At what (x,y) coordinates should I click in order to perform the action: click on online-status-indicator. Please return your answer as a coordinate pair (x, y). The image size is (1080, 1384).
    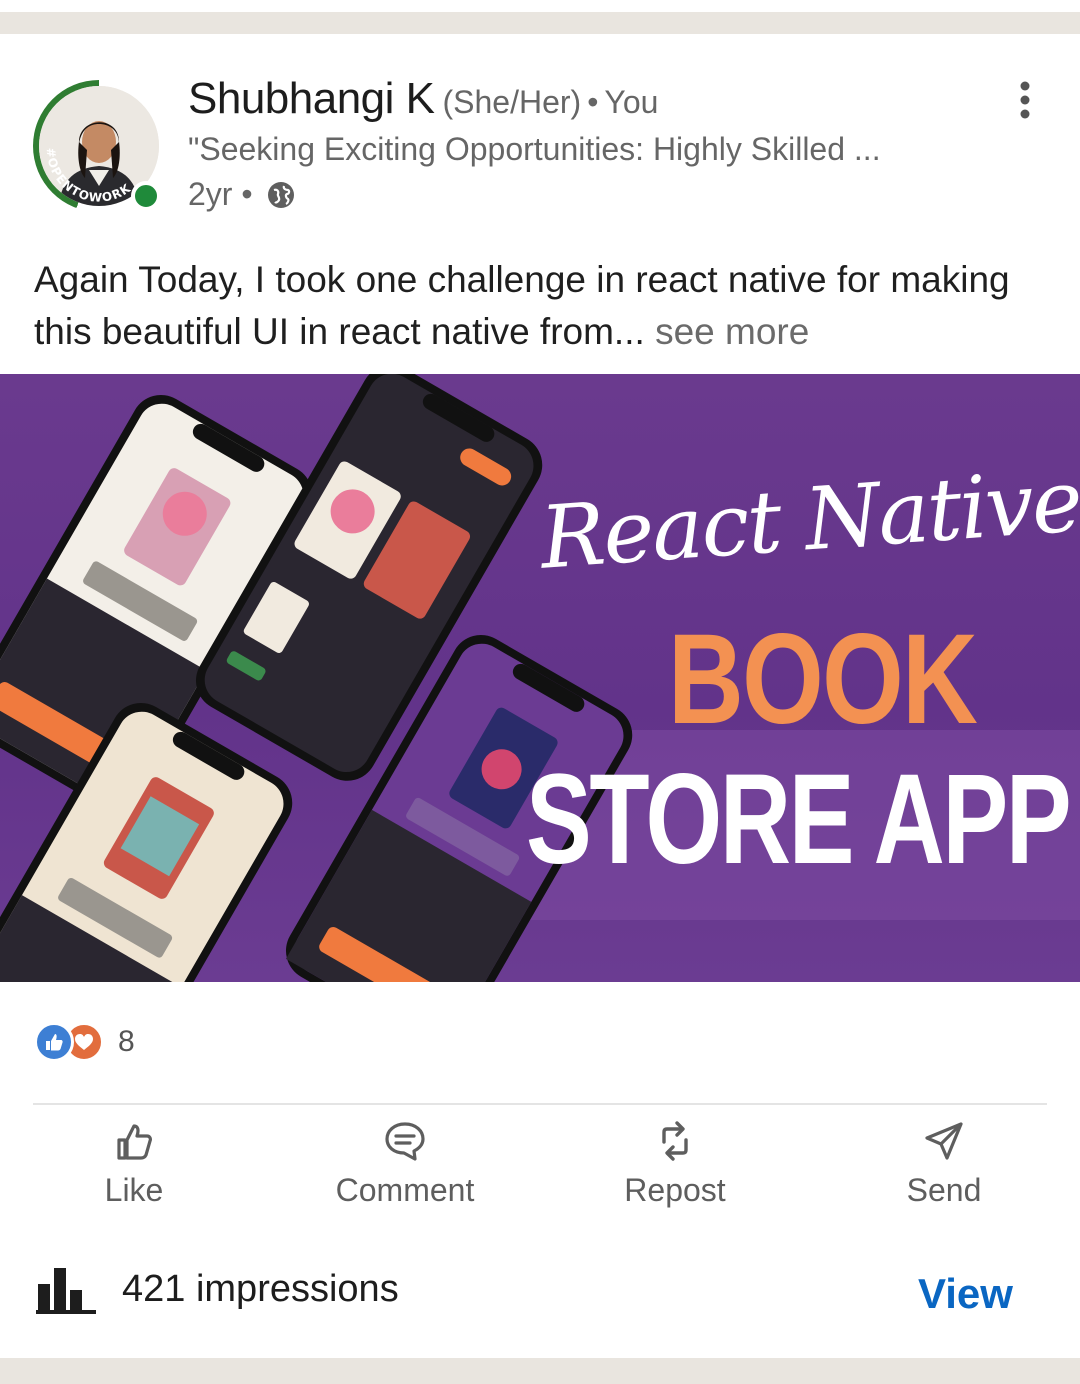
    Looking at the image, I should click on (146, 196).